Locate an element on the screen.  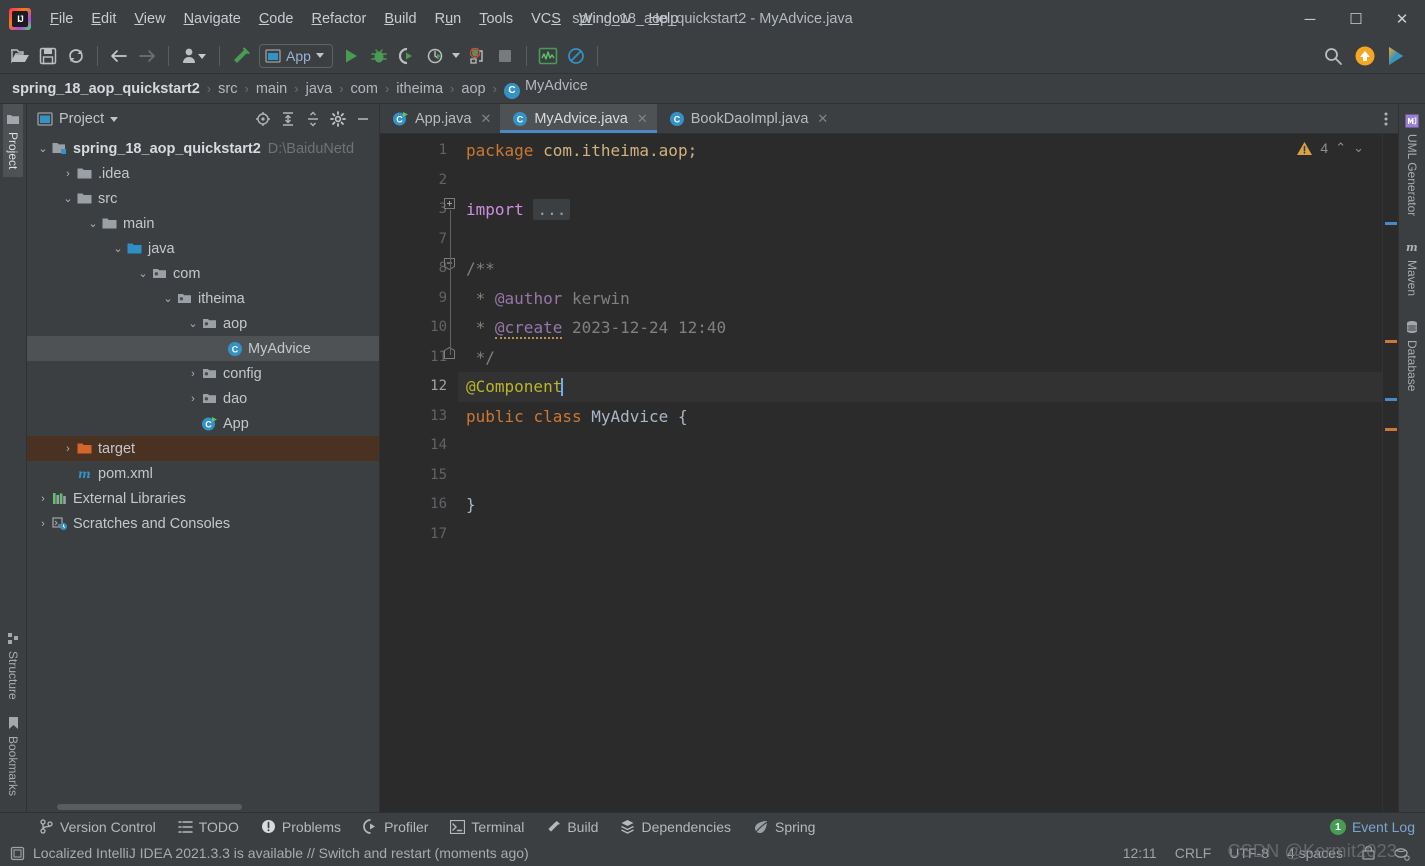
breadcrumb-item-com: com is located at coordinates (364, 89).